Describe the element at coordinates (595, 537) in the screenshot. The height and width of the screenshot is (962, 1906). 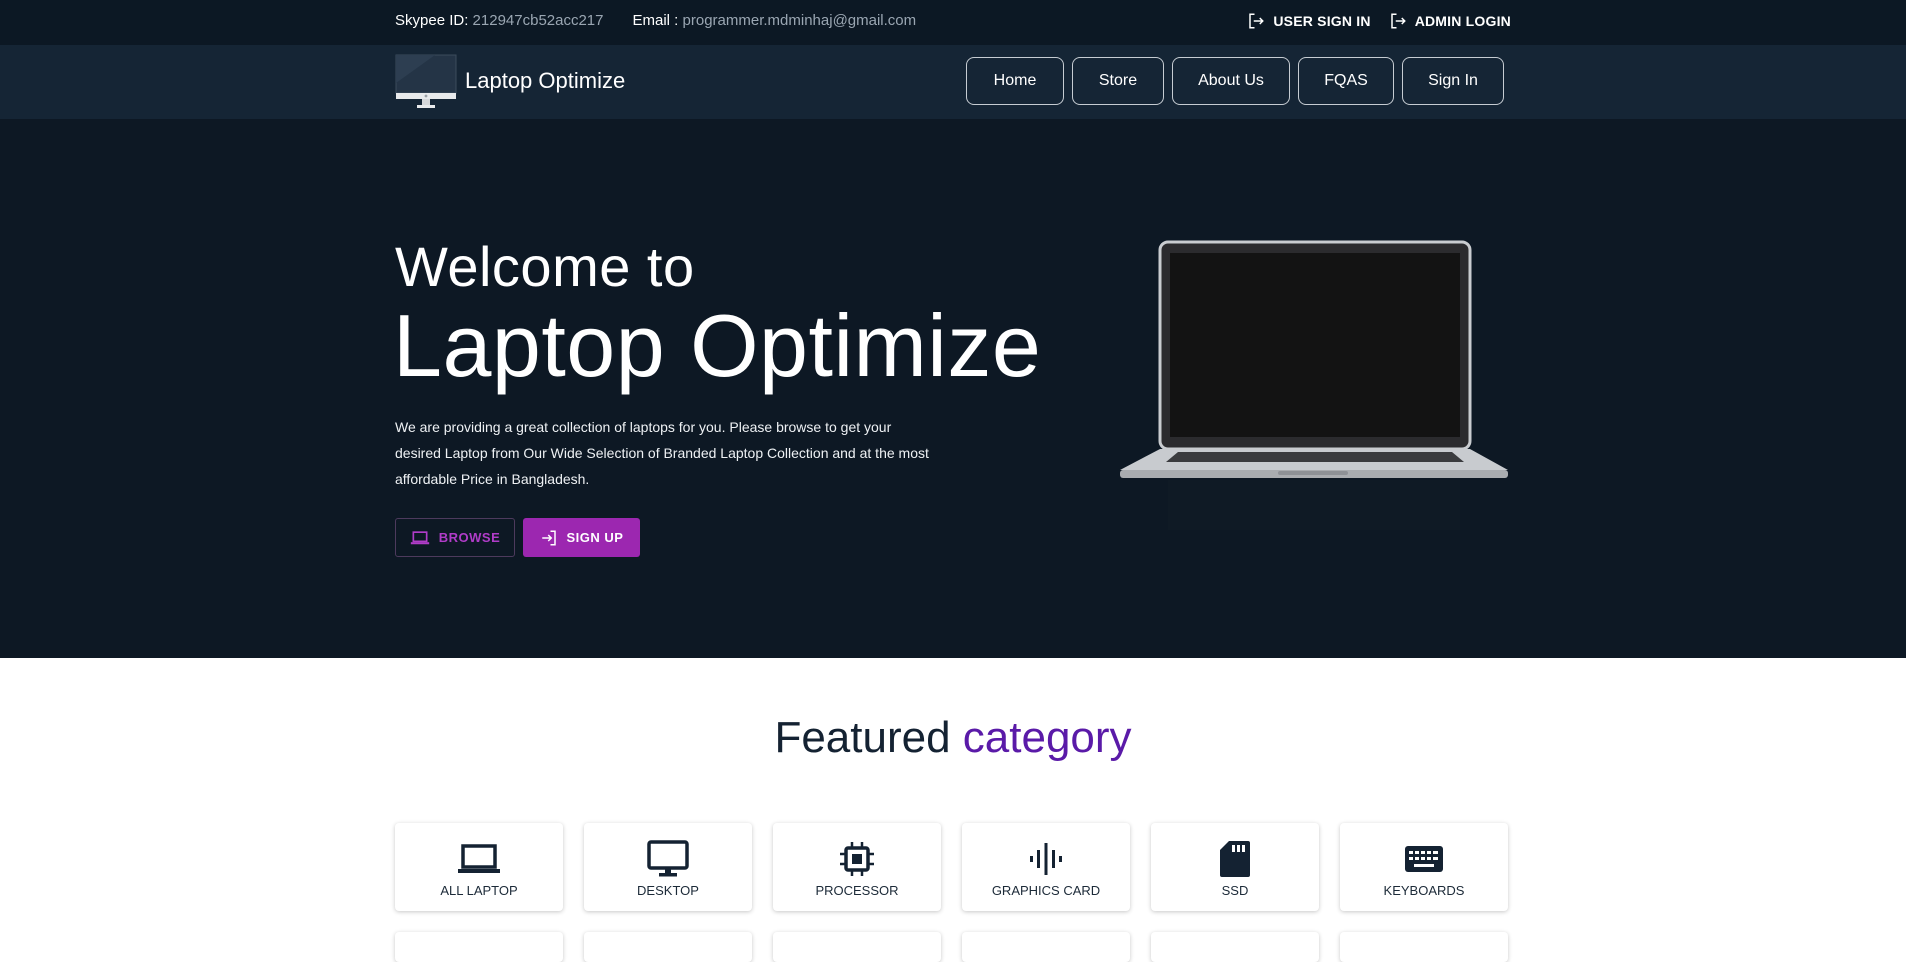
I see `sign-up-label: SIGN UP` at that location.